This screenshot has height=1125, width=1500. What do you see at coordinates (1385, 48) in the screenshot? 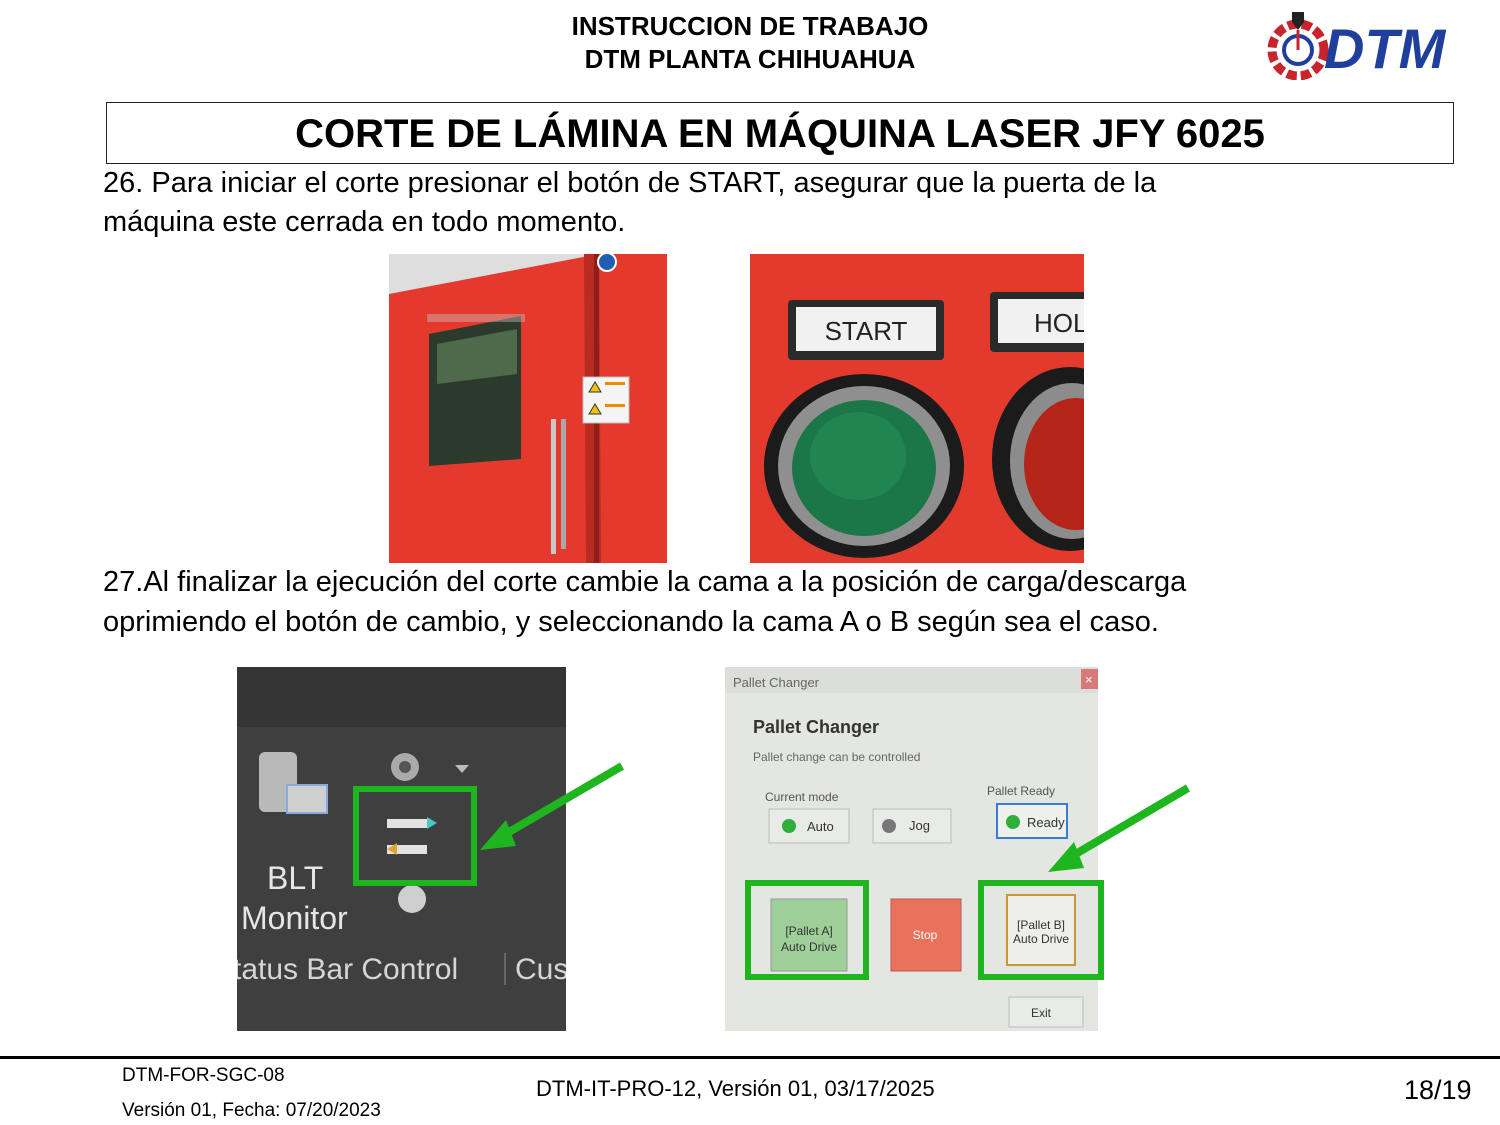
I see `svg-text: DTM` at bounding box center [1385, 48].